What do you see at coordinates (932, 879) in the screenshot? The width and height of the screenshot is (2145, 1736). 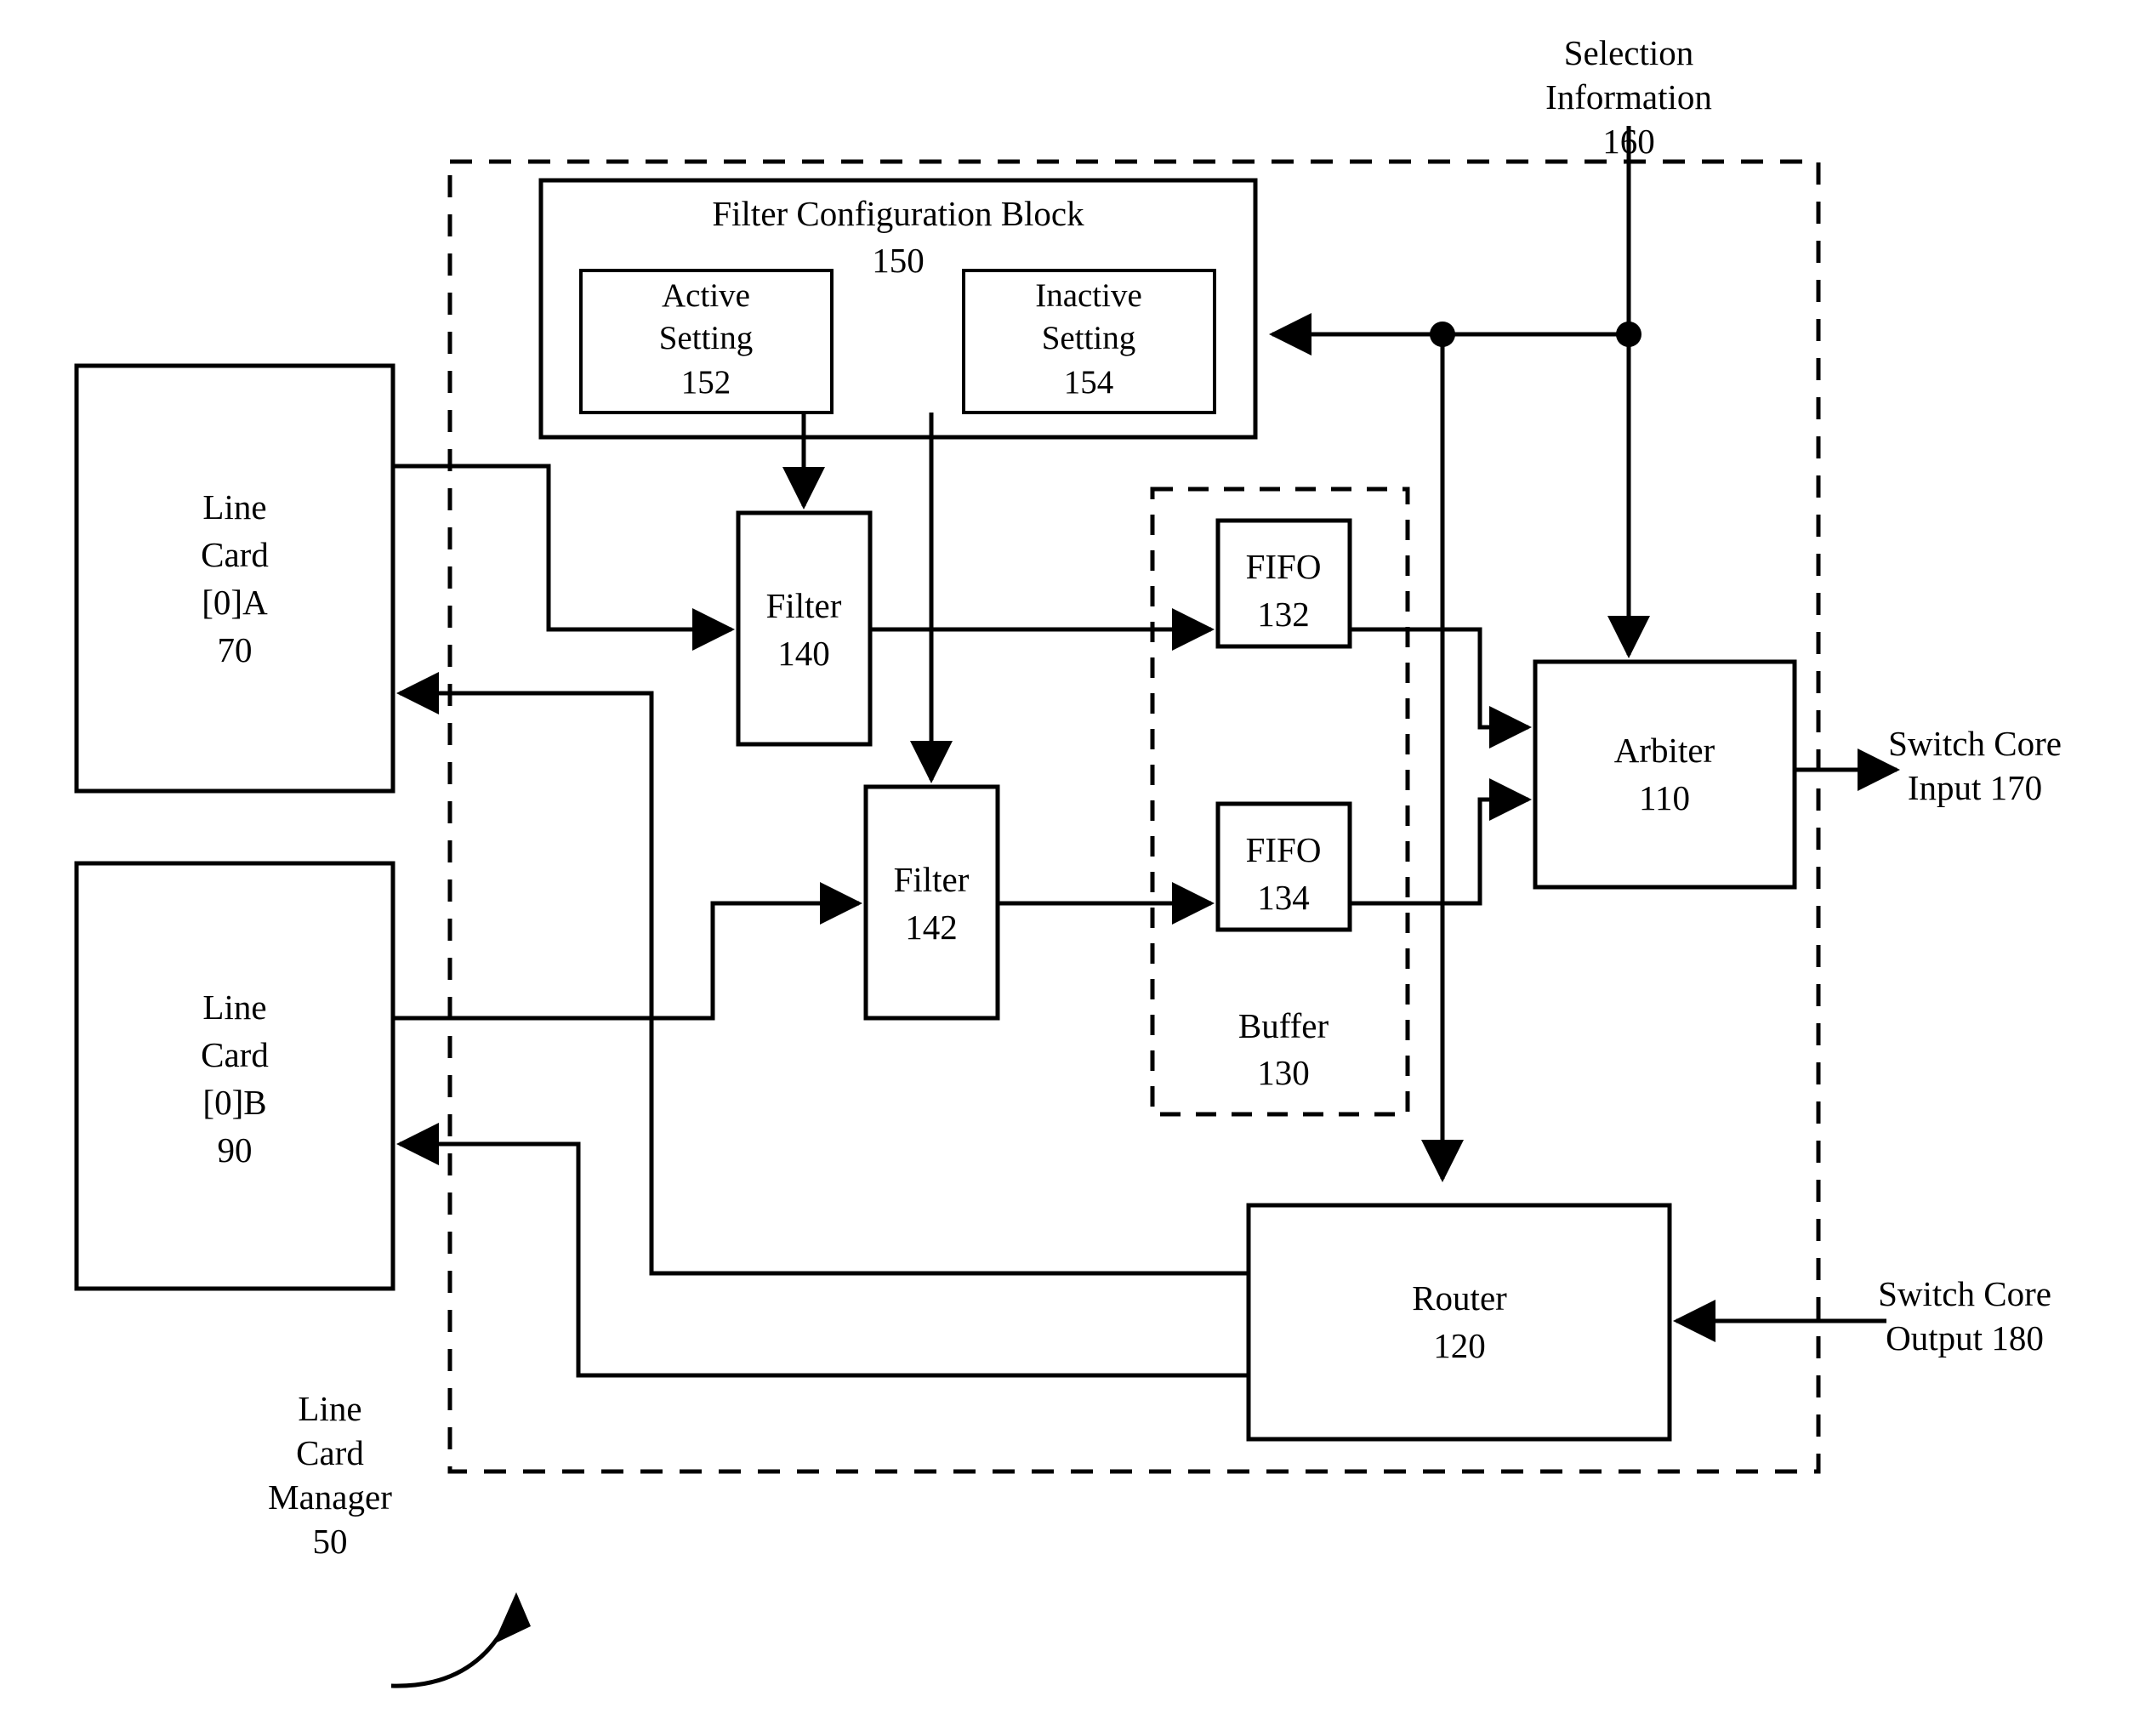 I see `filter-142-name: Filter` at bounding box center [932, 879].